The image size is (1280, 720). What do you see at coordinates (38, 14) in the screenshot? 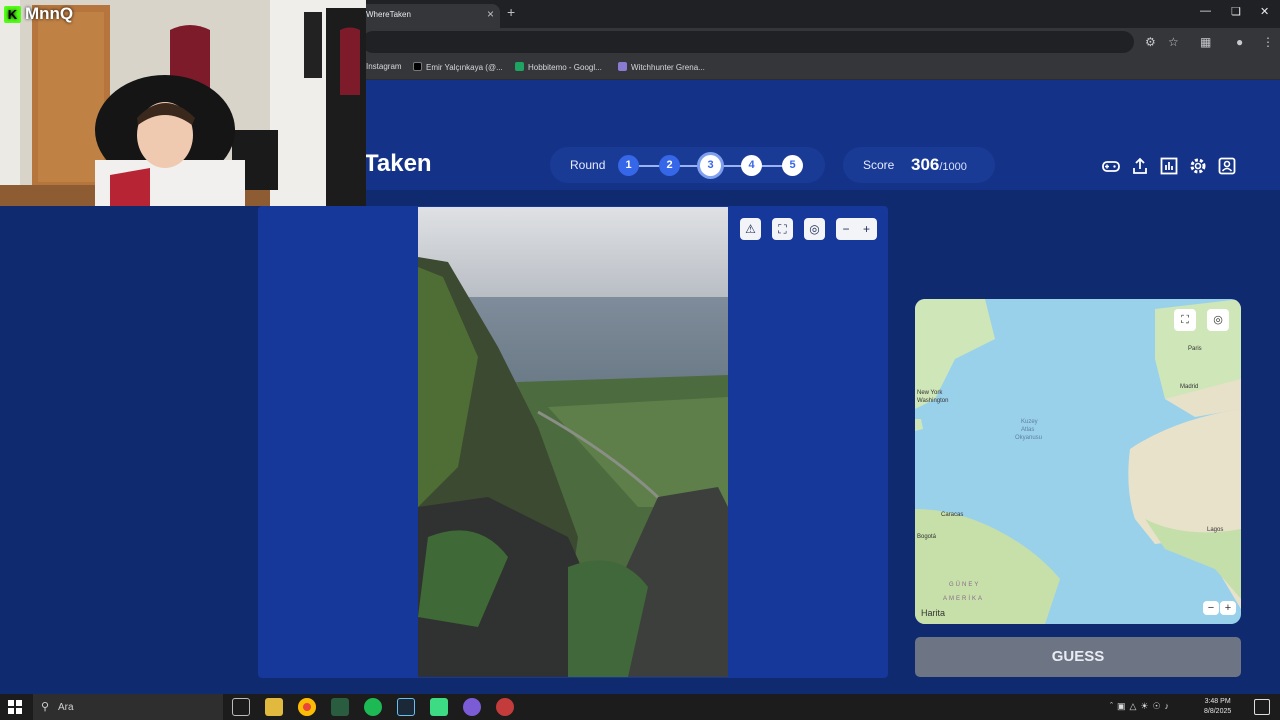
I see `channel-badge: K MnnQ` at bounding box center [38, 14].